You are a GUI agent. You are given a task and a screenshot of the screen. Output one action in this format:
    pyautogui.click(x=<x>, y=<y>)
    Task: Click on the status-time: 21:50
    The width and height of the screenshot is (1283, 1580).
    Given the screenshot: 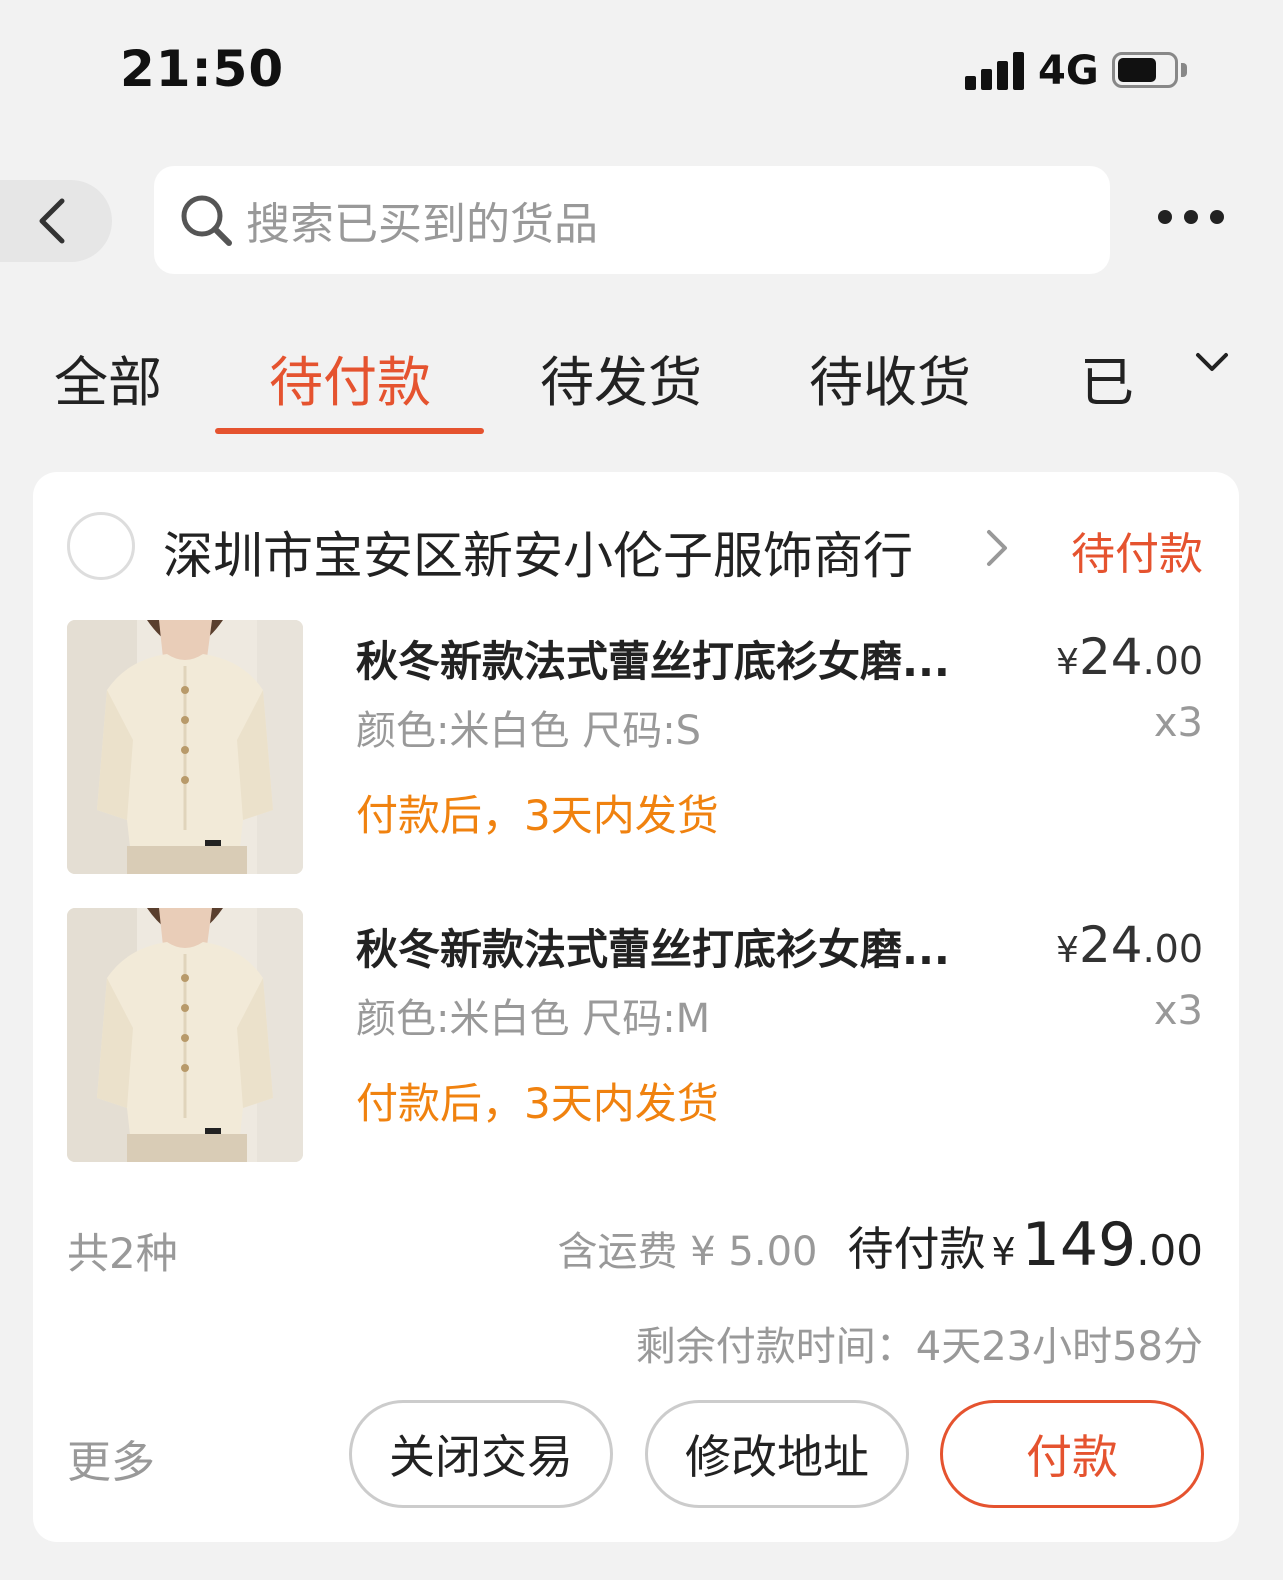 What is the action you would take?
    pyautogui.click(x=202, y=69)
    